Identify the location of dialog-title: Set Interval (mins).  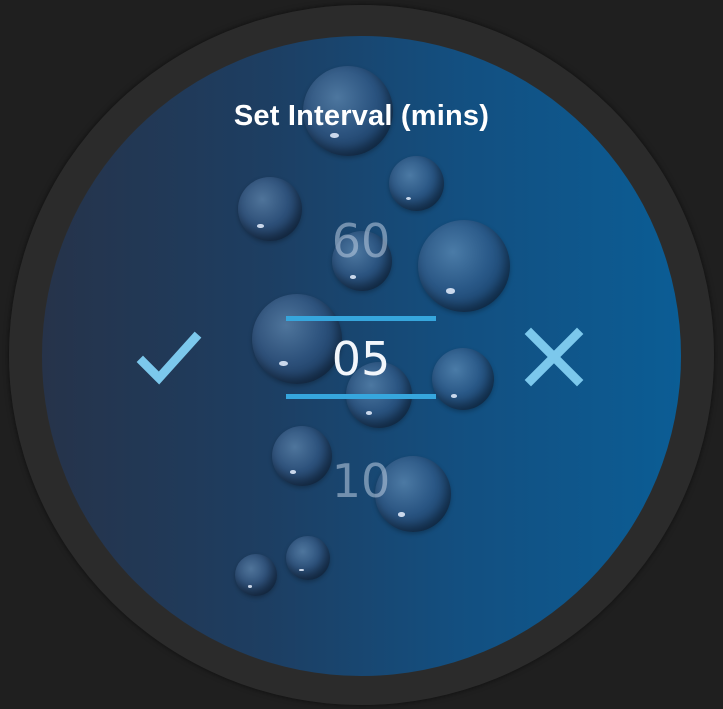
(361, 116).